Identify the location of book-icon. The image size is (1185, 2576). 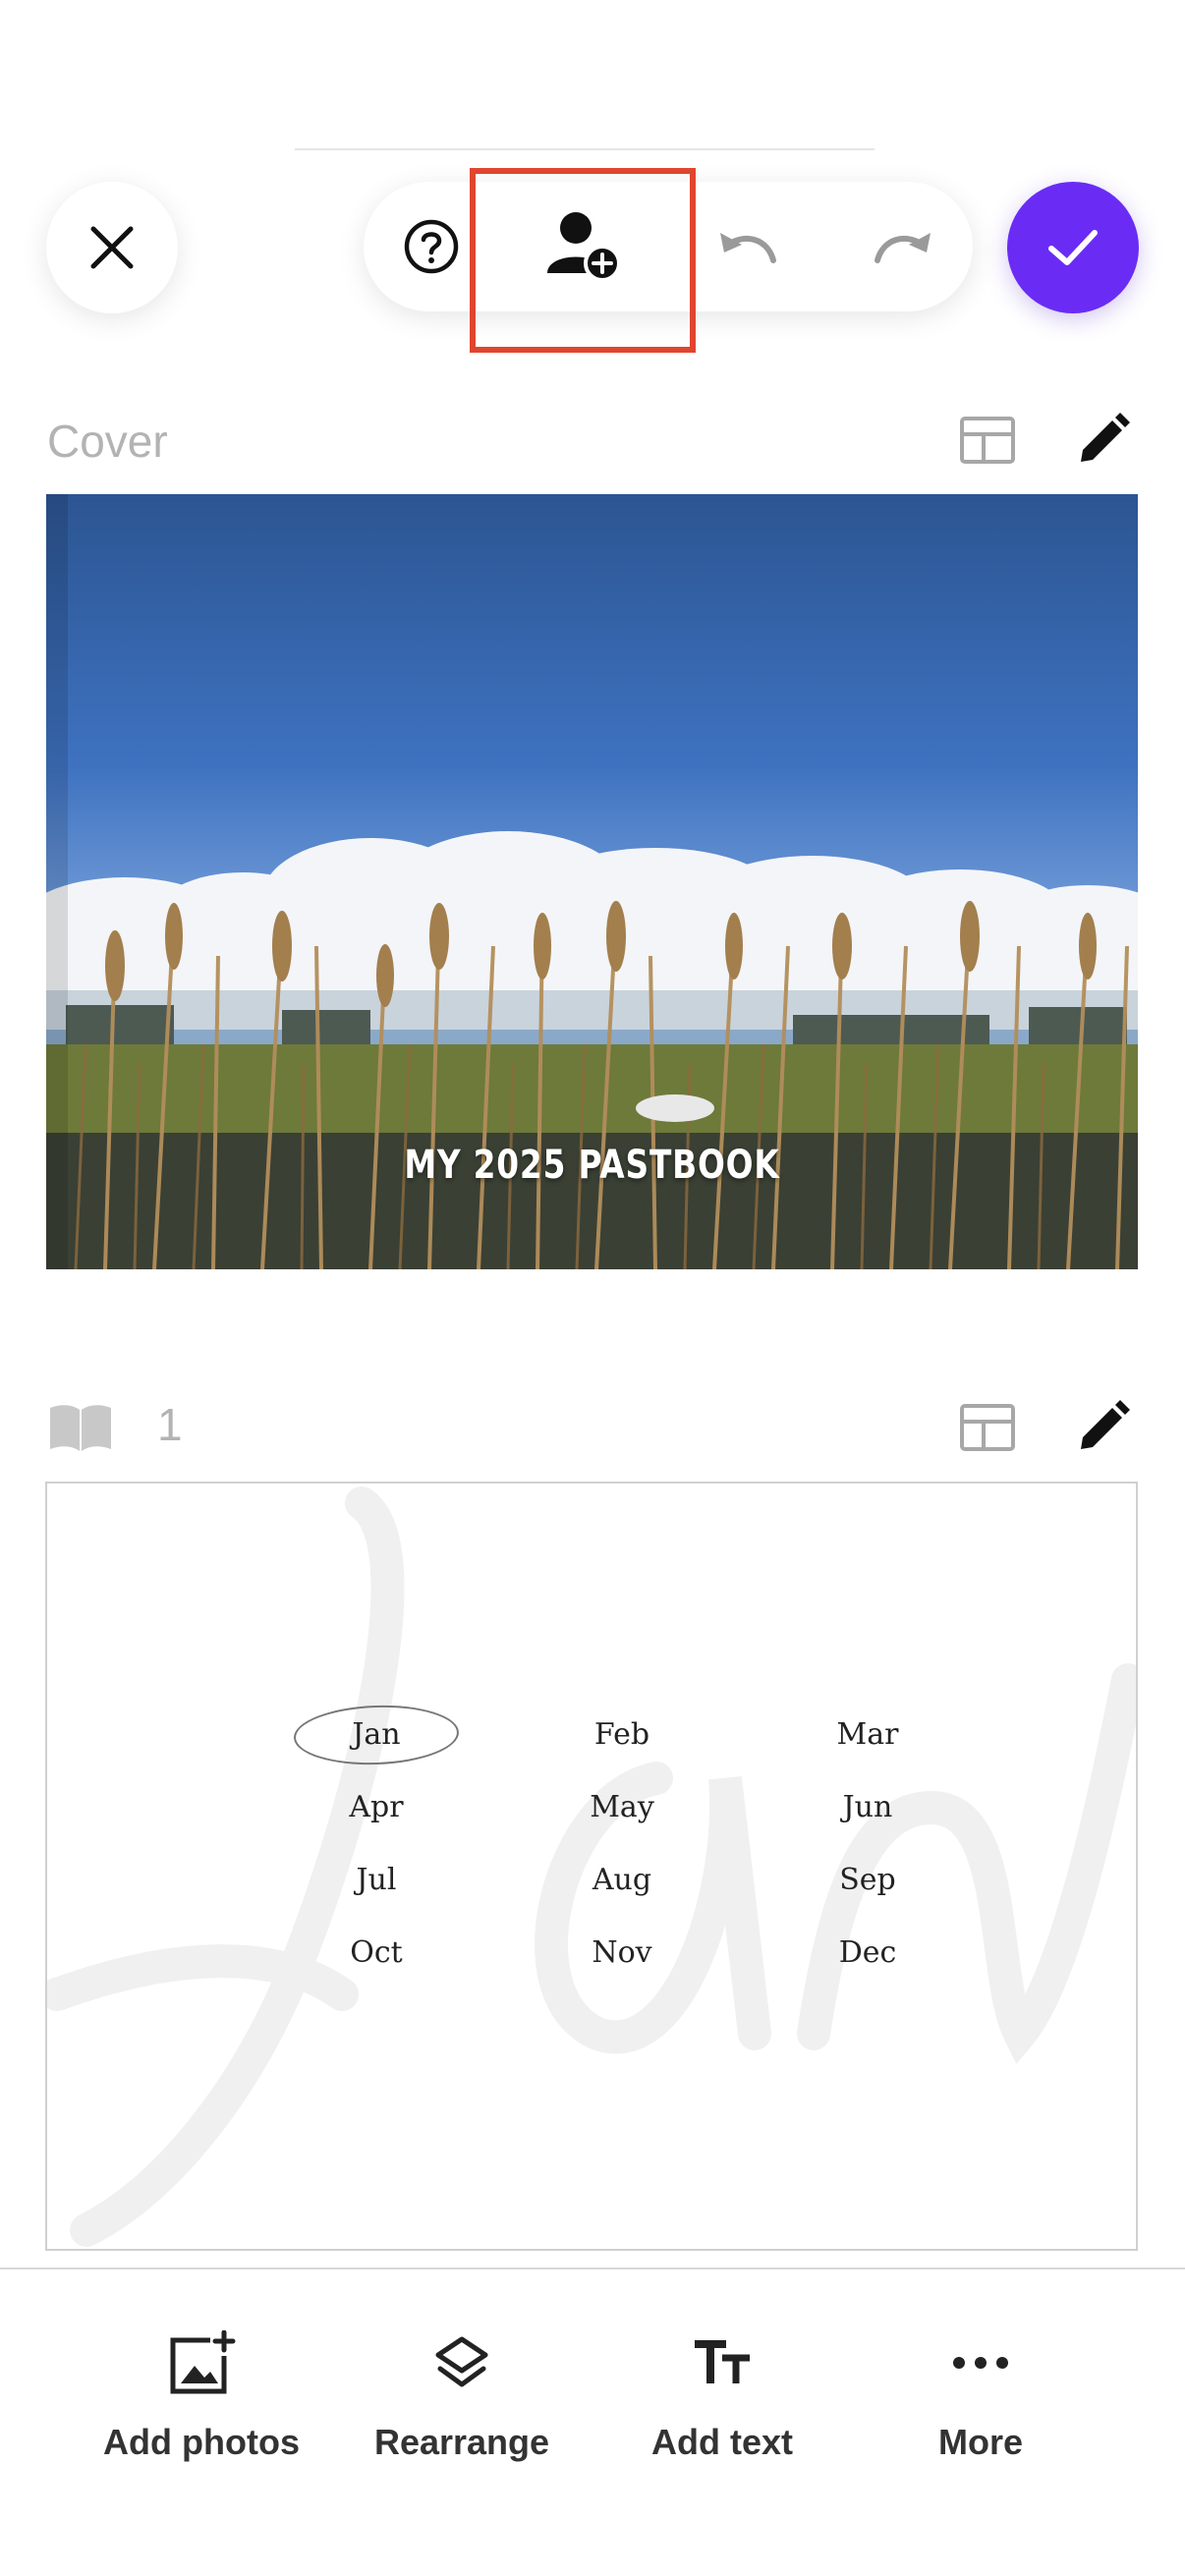
(81, 1428).